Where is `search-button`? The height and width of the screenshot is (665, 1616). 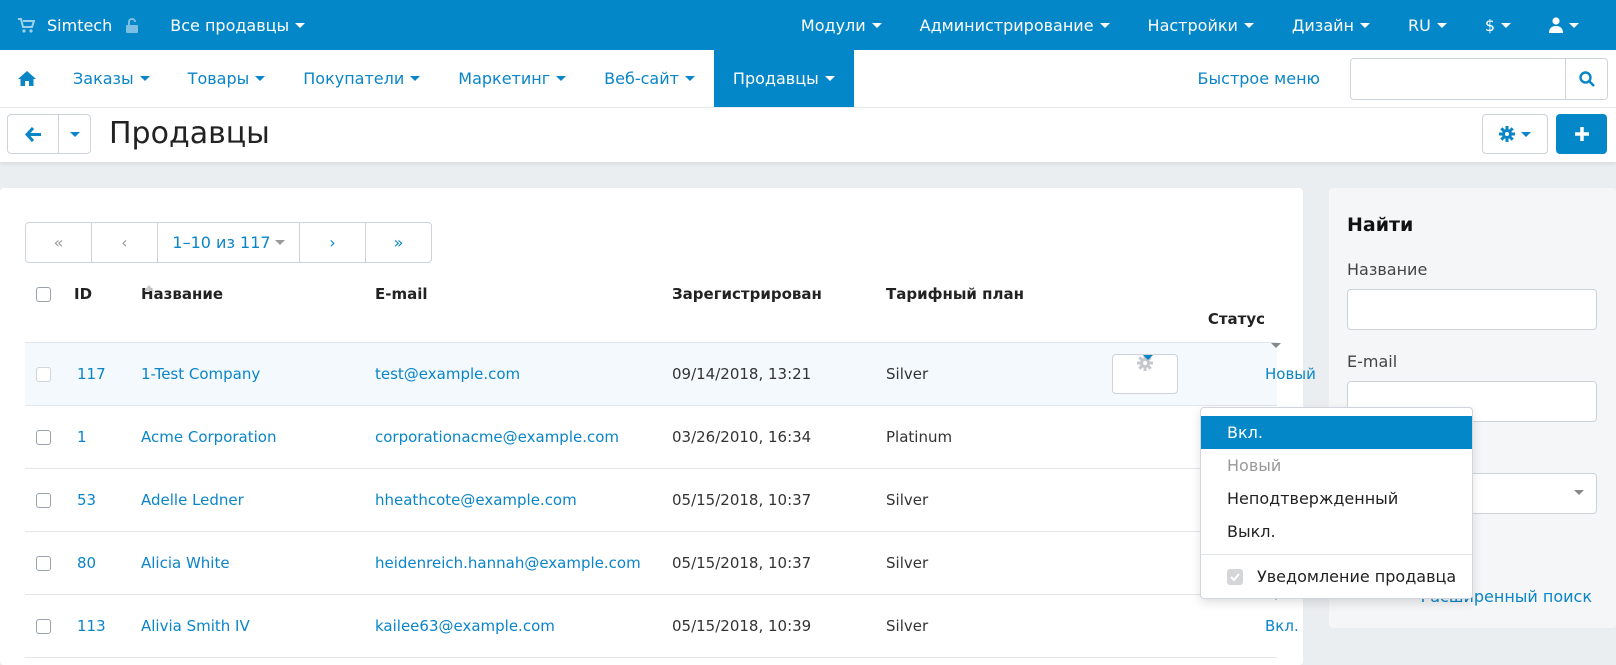 search-button is located at coordinates (1586, 78).